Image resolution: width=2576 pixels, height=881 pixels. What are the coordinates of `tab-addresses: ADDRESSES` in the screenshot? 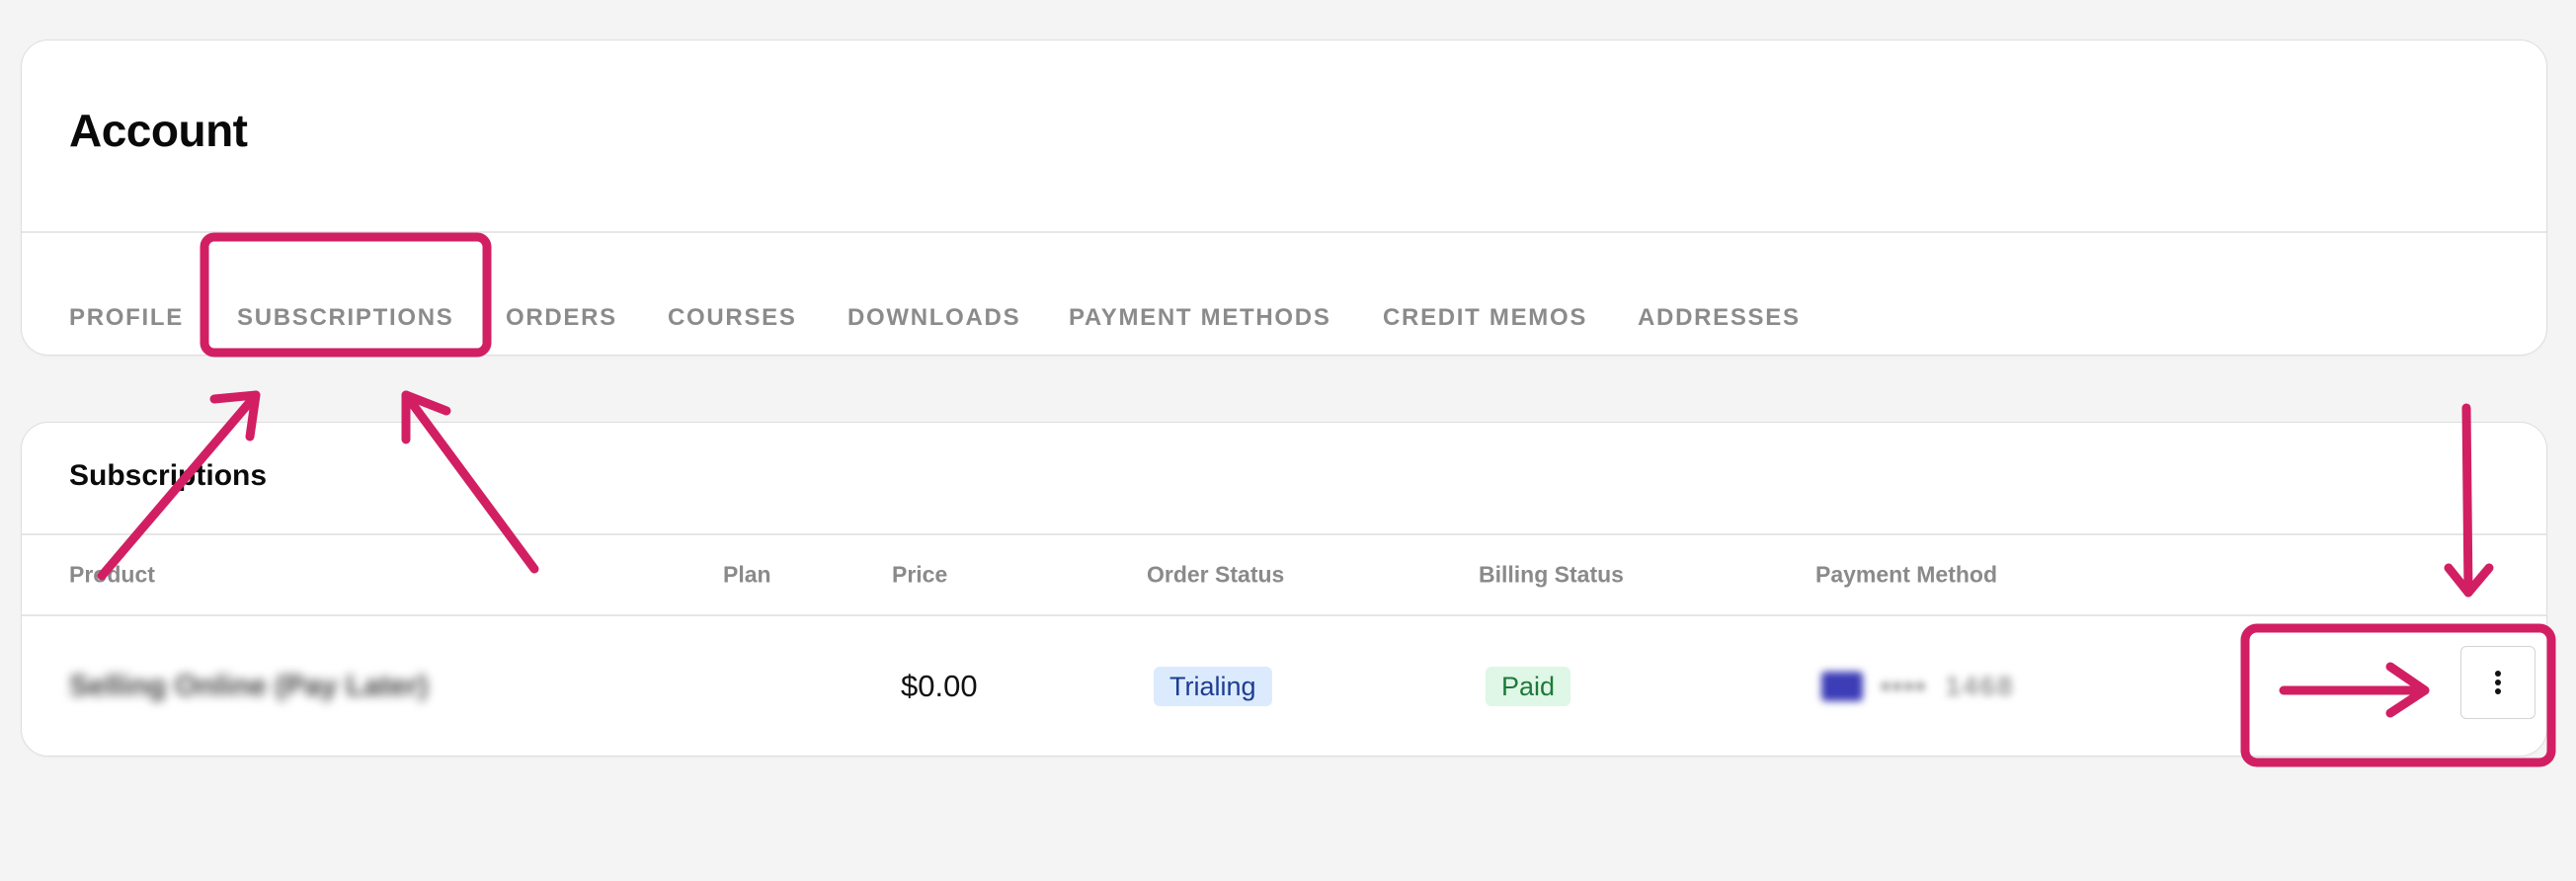 It's located at (1719, 318).